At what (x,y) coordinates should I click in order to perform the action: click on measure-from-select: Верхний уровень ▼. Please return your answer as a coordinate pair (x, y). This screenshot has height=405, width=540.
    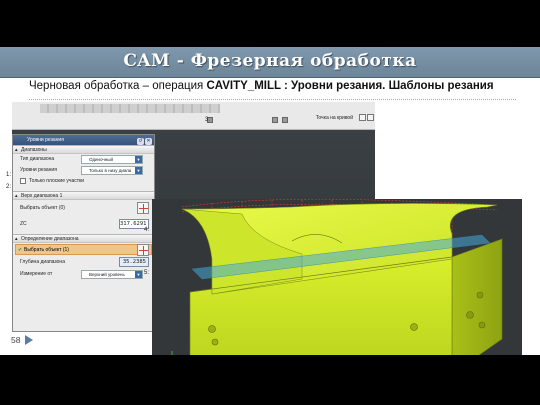
    Looking at the image, I should click on (112, 274).